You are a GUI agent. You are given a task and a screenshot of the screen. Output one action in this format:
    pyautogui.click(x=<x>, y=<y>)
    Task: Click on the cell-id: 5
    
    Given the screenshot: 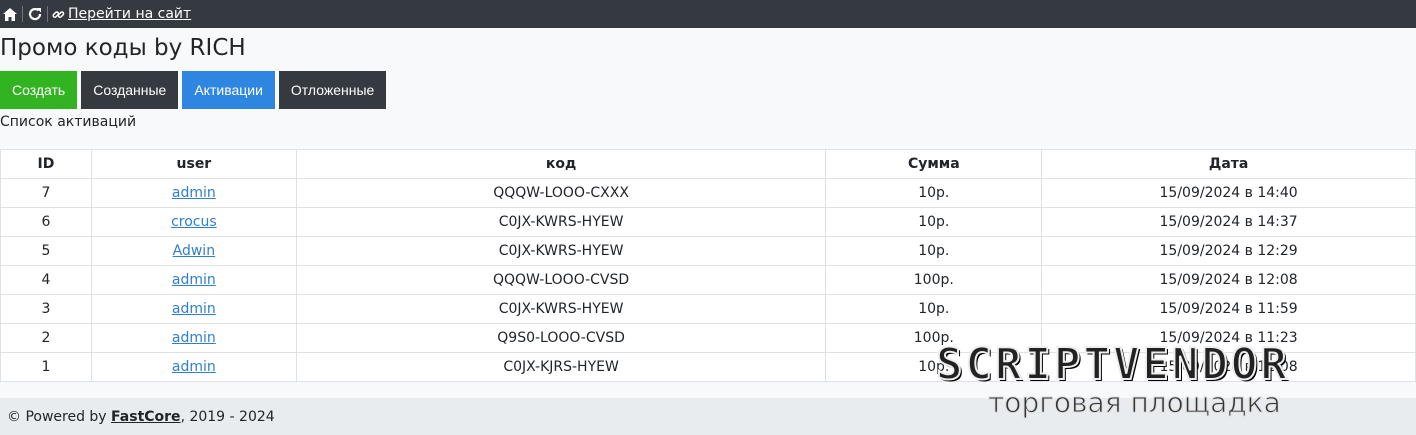 What is the action you would take?
    pyautogui.click(x=46, y=251)
    